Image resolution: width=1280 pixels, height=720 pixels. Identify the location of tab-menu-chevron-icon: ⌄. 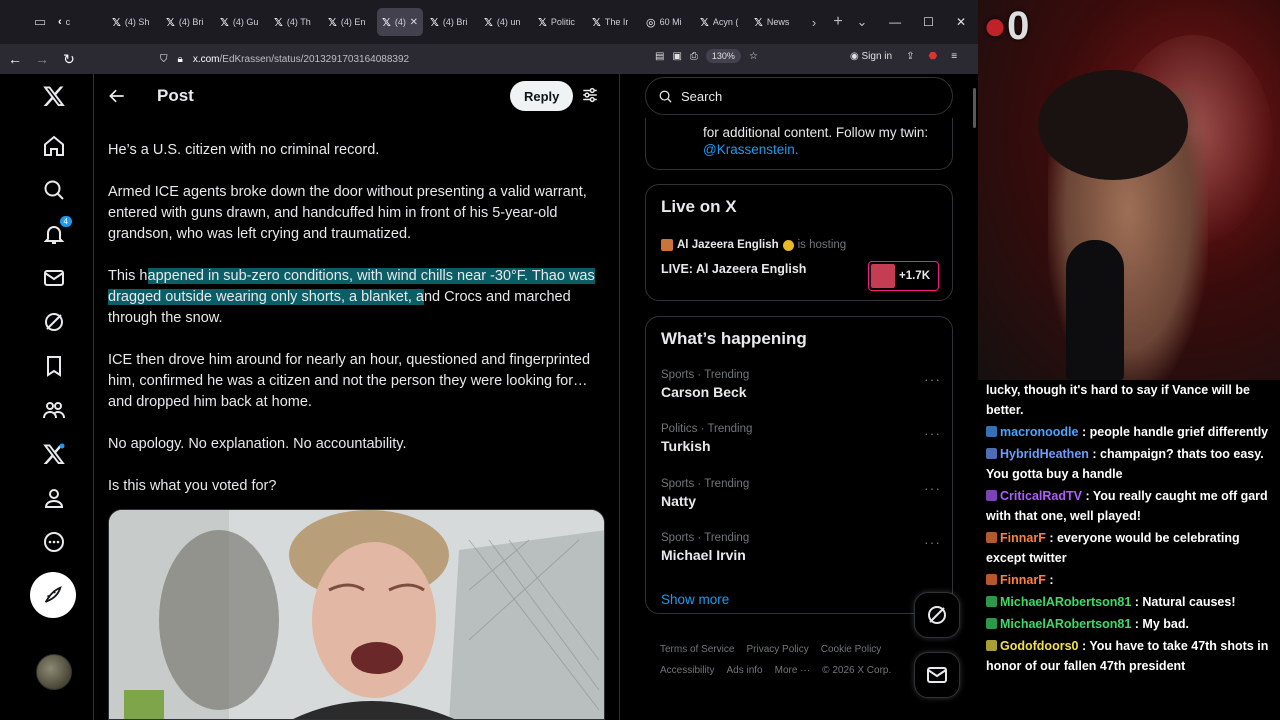
(862, 22).